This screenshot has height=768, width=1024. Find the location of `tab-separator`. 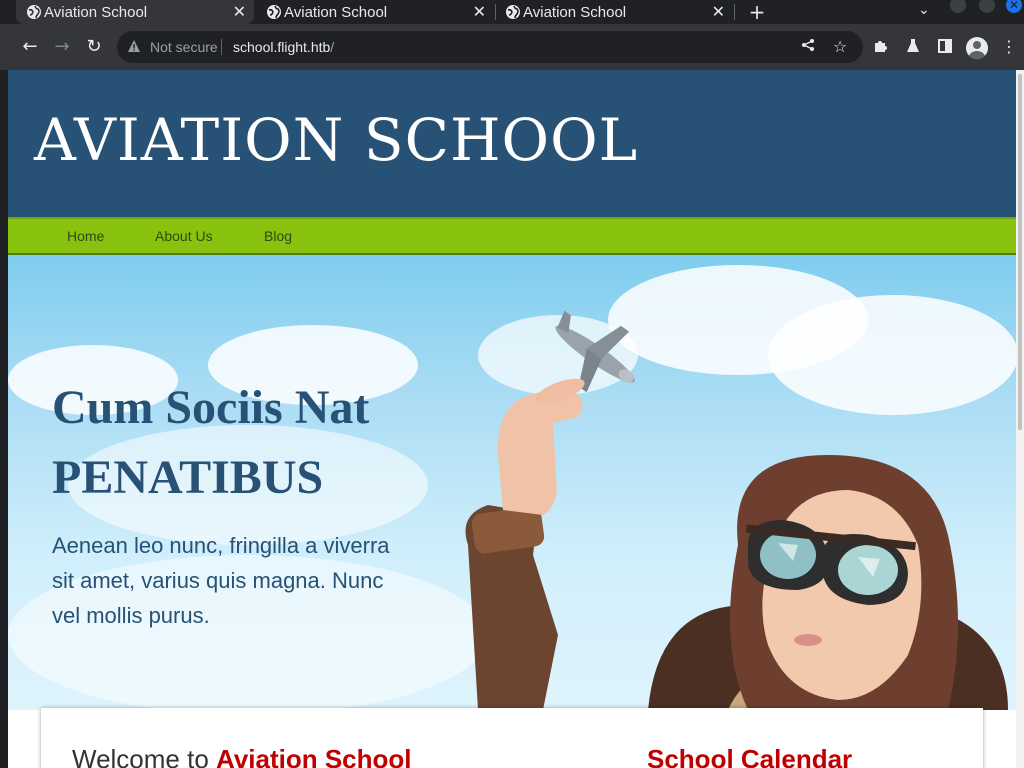

tab-separator is located at coordinates (734, 12).